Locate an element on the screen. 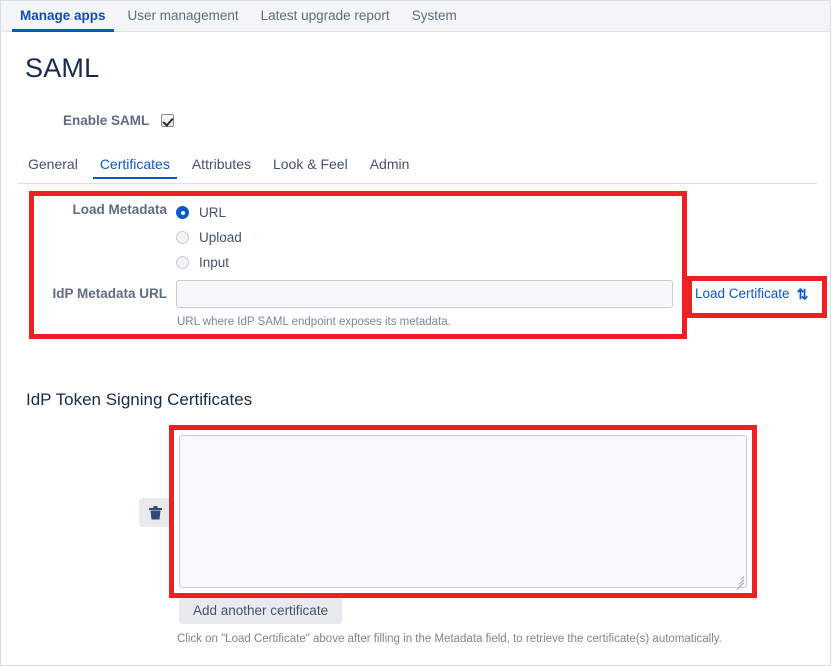 The image size is (831, 666). tab-attributes: Attributes is located at coordinates (221, 167).